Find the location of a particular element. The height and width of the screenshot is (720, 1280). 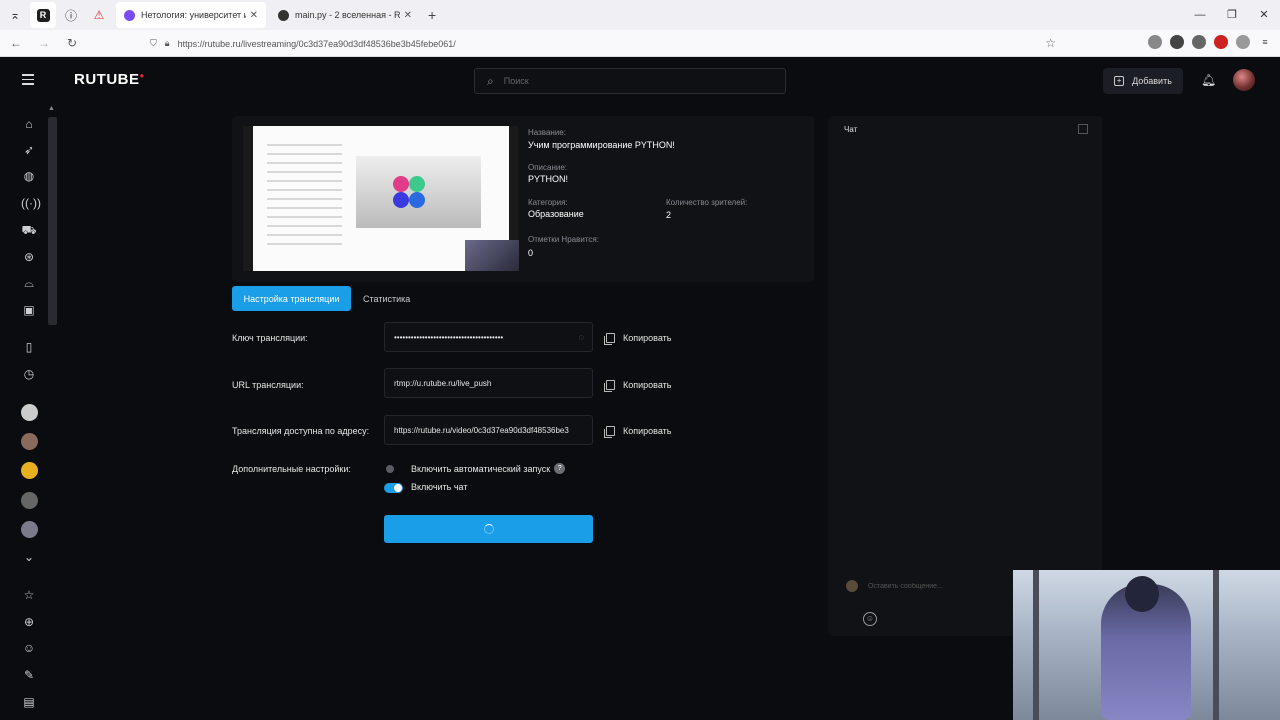

tab-list-icon: ⌅ is located at coordinates (15, 15).